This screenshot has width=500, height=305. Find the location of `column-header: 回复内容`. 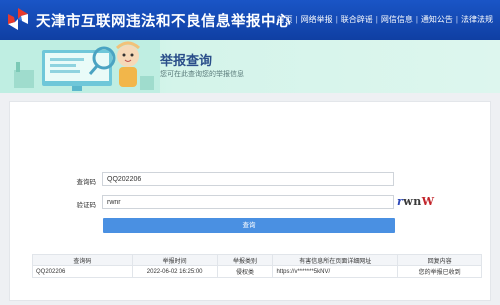

column-header: 回复内容 is located at coordinates (439, 260).